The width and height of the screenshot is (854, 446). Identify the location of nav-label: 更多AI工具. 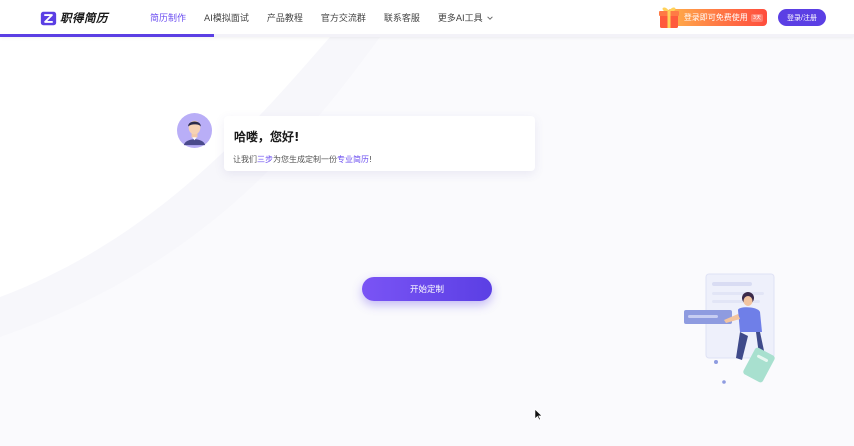
(460, 19).